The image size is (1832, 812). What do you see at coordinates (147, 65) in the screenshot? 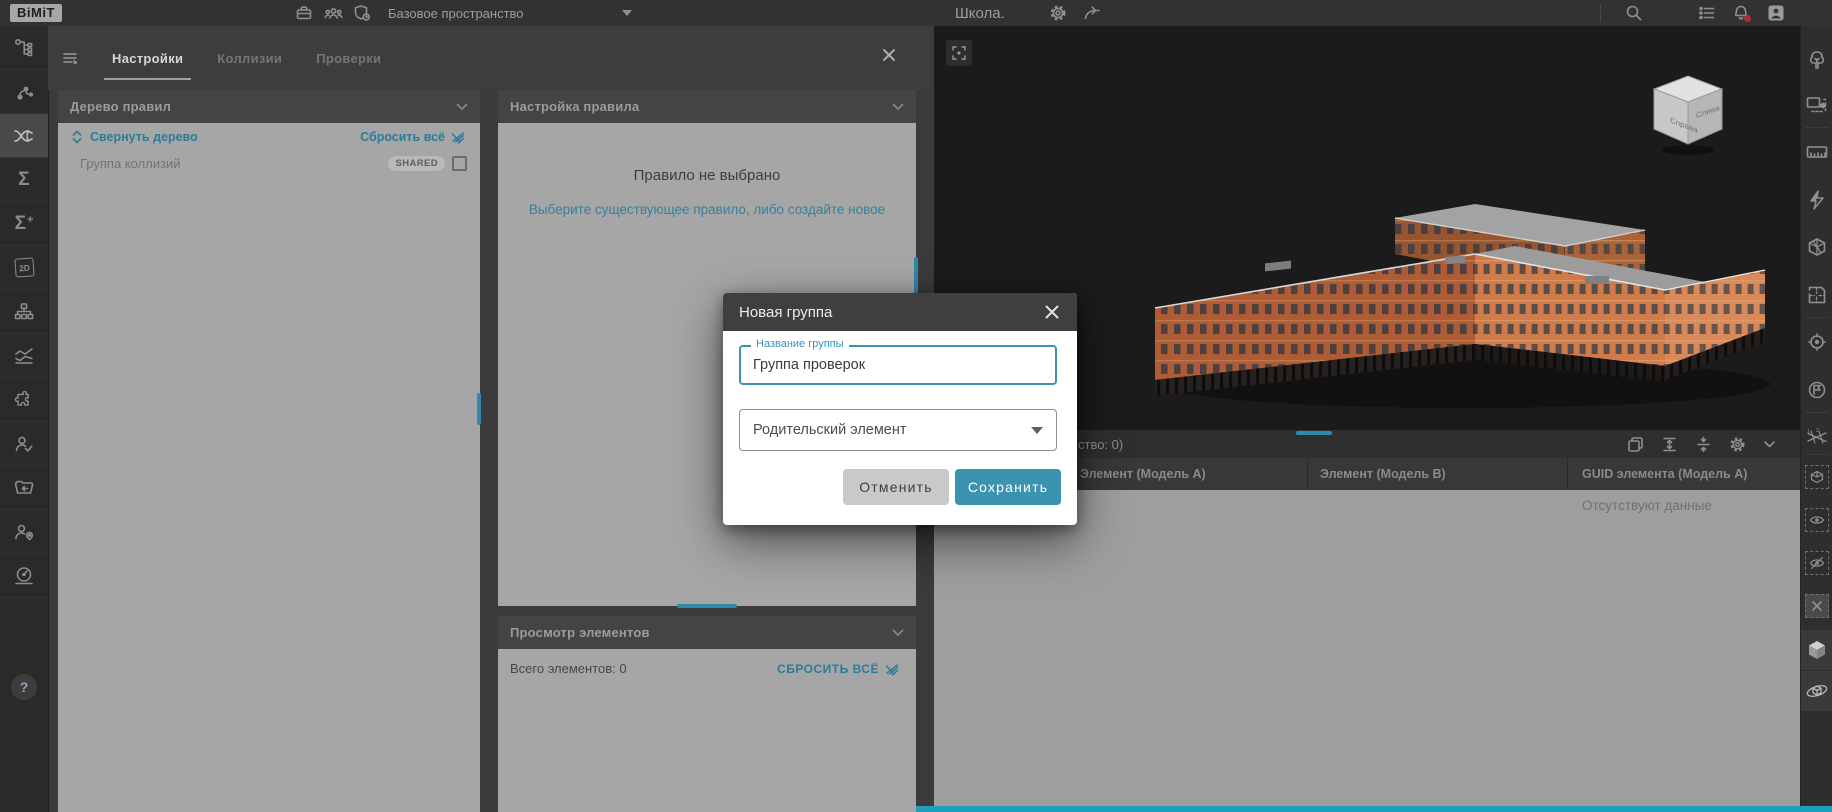
I see `tab-settings: Настройки` at bounding box center [147, 65].